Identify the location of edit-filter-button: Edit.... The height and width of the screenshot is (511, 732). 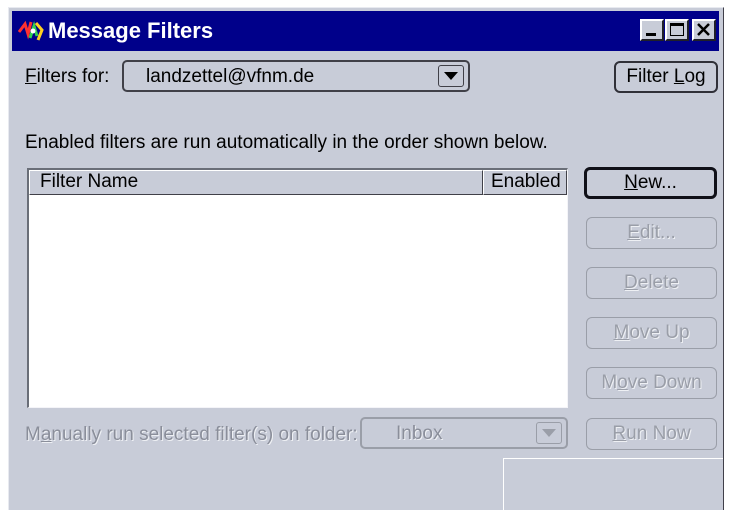
(651, 233).